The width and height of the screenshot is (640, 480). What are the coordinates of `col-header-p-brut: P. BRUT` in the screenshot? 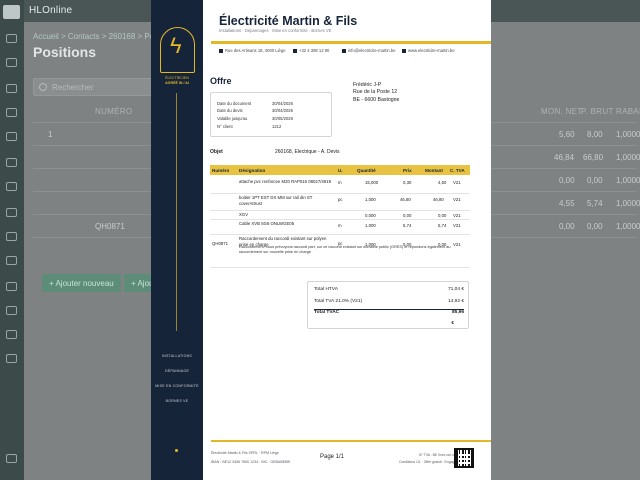 It's located at (597, 111).